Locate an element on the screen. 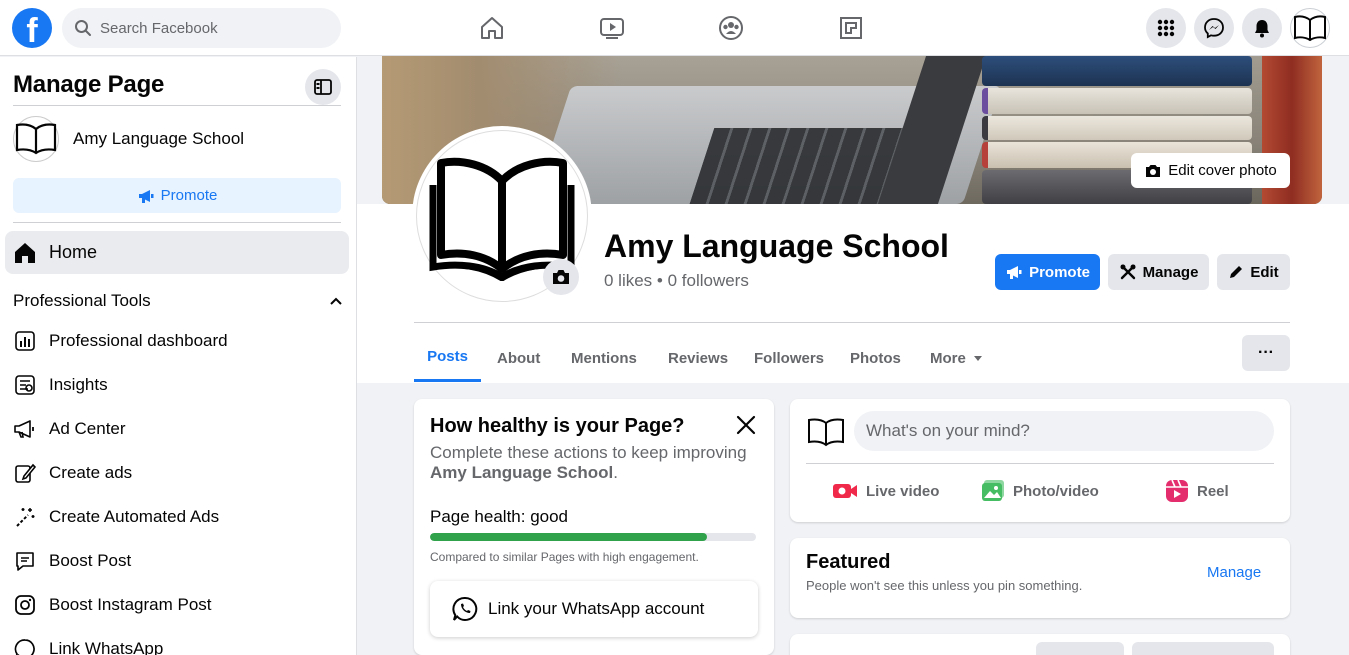 This screenshot has width=1349, height=655. magic-wand-icon is located at coordinates (25, 517).